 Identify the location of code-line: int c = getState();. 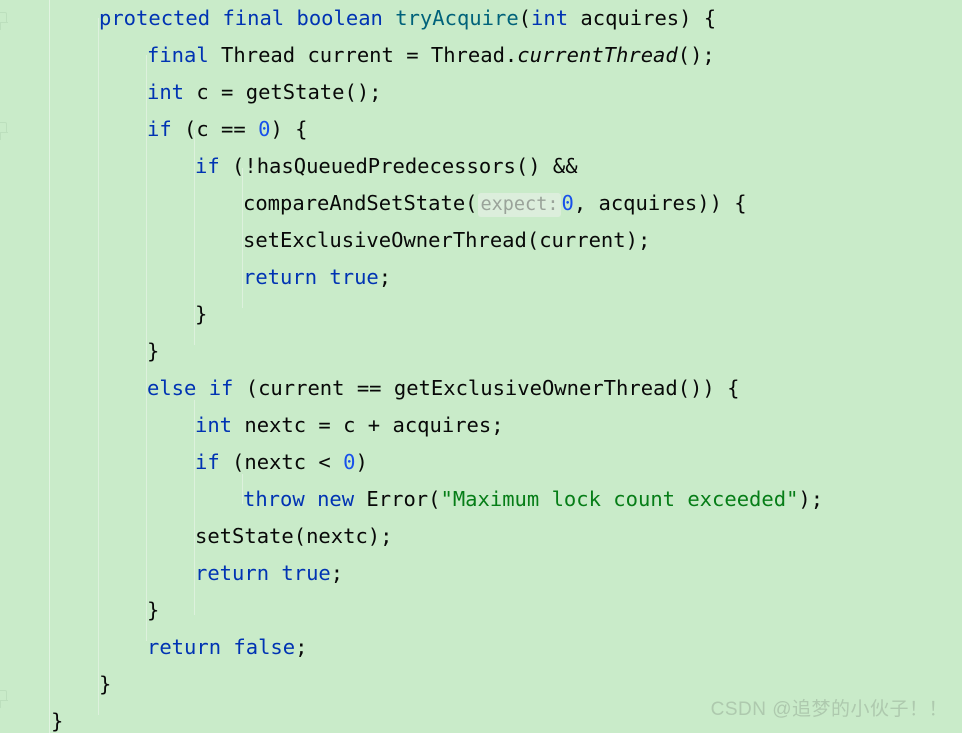
(554, 92).